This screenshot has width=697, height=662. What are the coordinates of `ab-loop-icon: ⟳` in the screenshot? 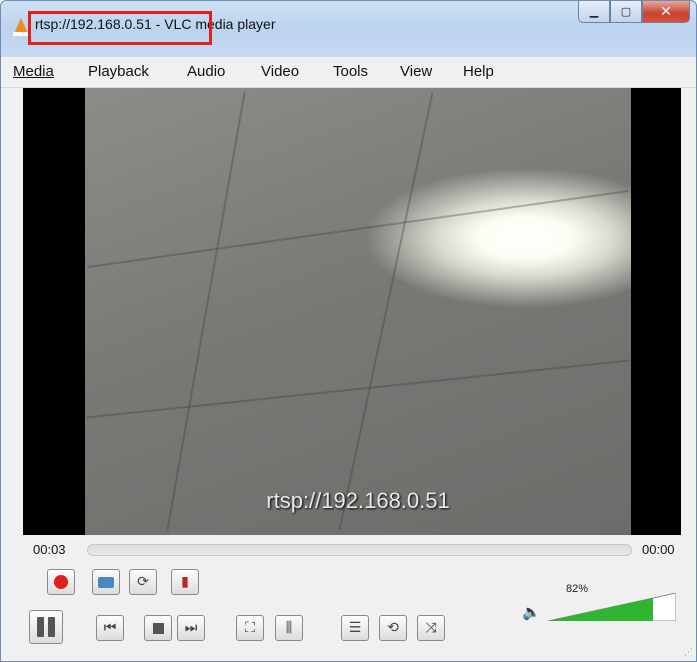 It's located at (143, 582).